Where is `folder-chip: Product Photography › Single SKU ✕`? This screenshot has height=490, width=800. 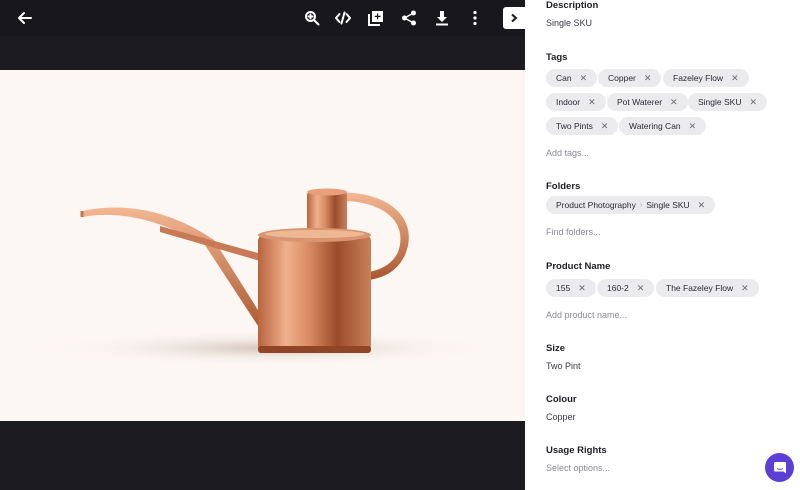
folder-chip: Product Photography › Single SKU ✕ is located at coordinates (631, 205).